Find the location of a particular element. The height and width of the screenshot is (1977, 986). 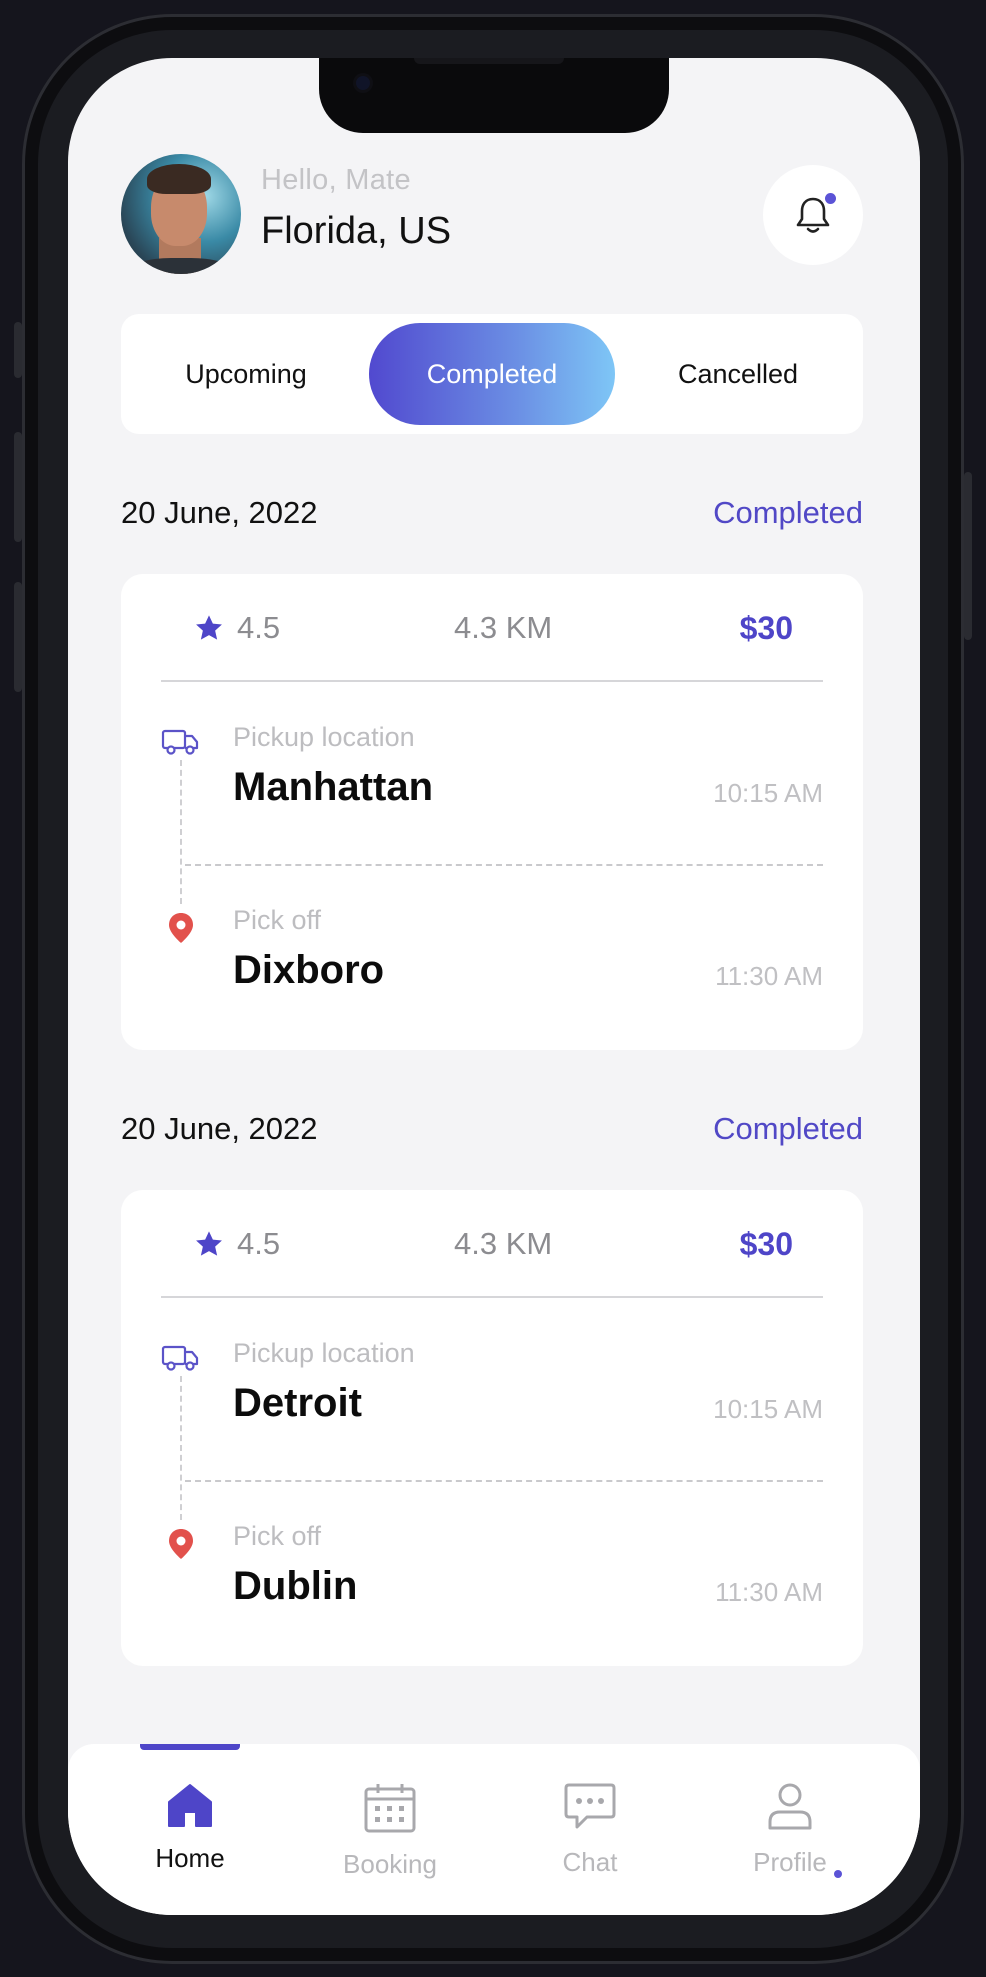

profile-badge is located at coordinates (838, 1874).